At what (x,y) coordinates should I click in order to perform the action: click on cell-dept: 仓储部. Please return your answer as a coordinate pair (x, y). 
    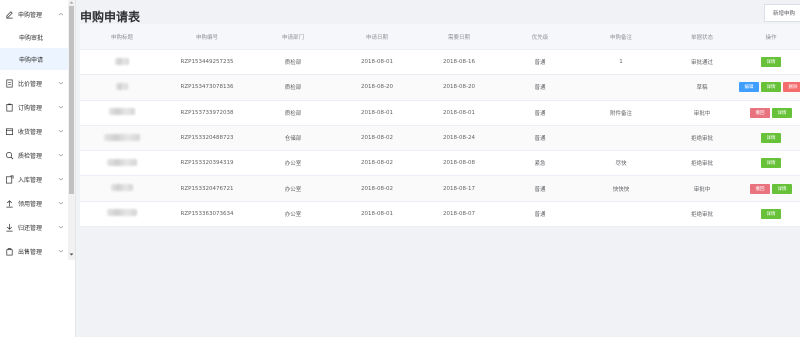
    Looking at the image, I should click on (293, 139).